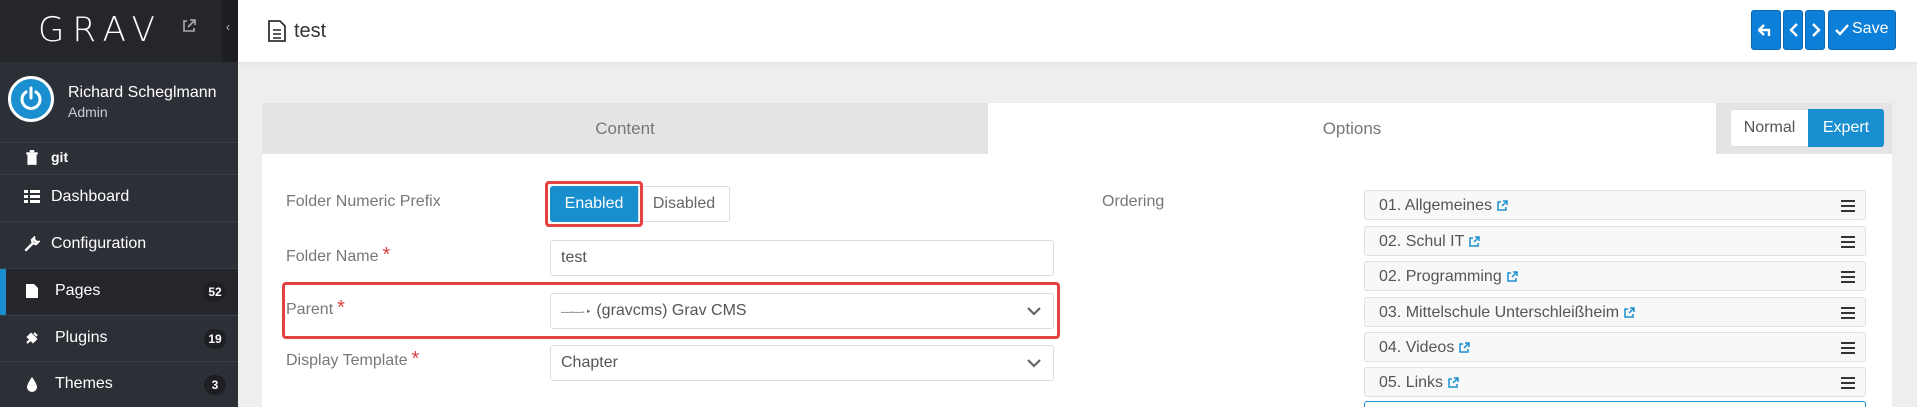 This screenshot has width=1917, height=407. I want to click on themes-count-badge: 3, so click(215, 385).